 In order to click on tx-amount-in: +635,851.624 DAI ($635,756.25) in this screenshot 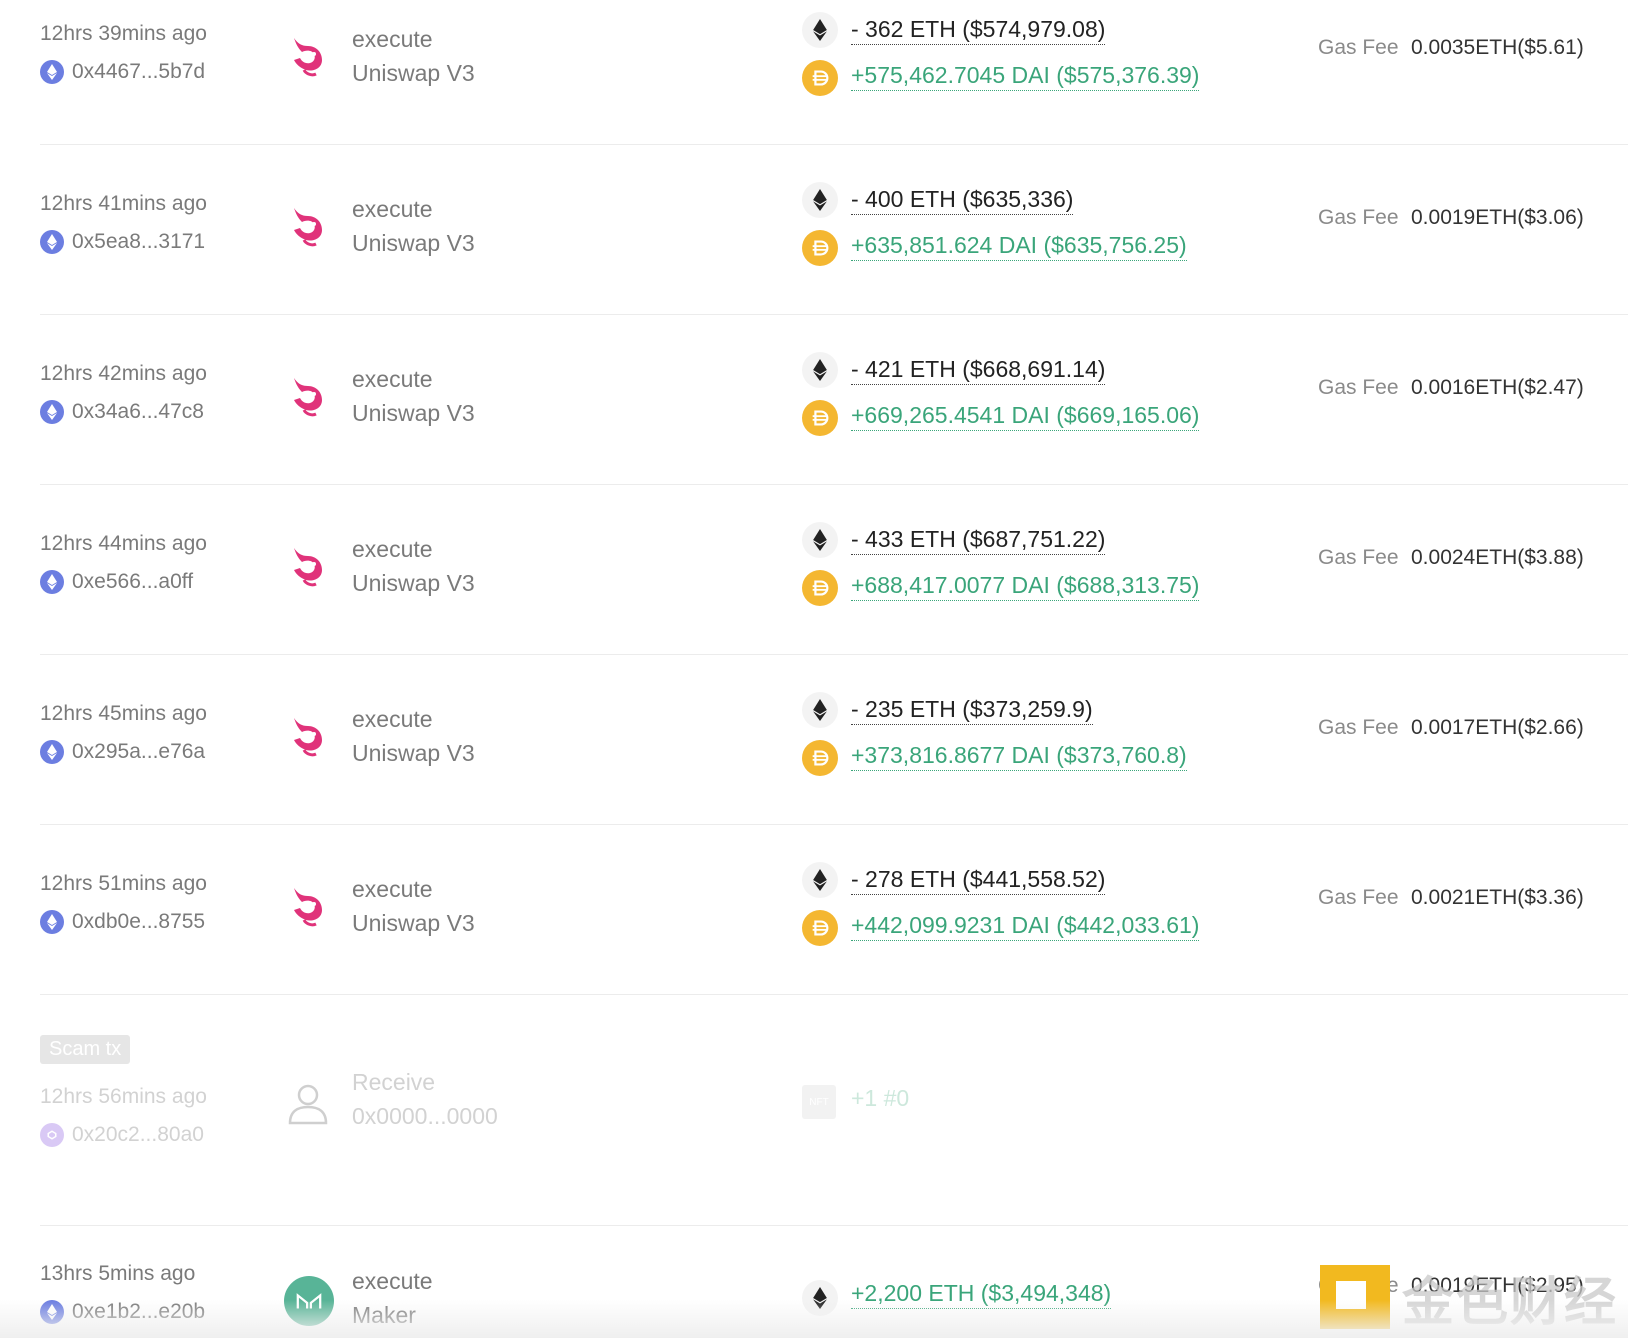, I will do `click(1019, 246)`.